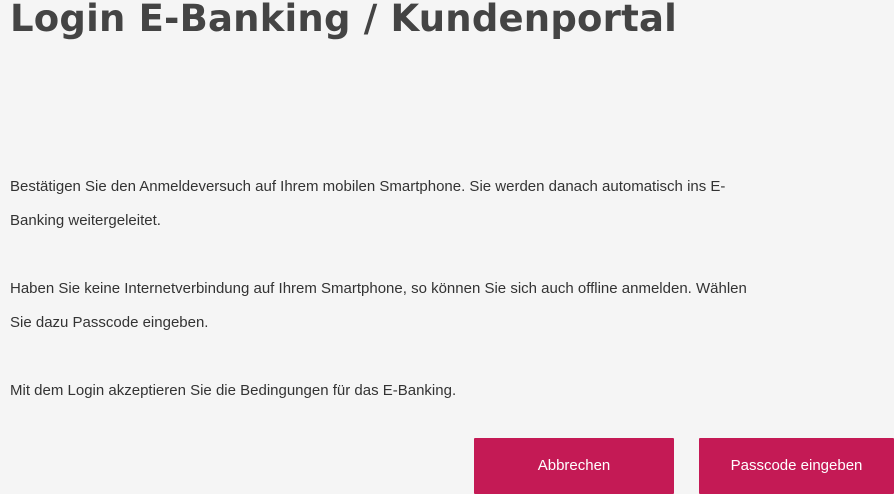 This screenshot has height=494, width=894. I want to click on smartphone-confirmation-line-2: Banking weitergeleitet., so click(85, 220).